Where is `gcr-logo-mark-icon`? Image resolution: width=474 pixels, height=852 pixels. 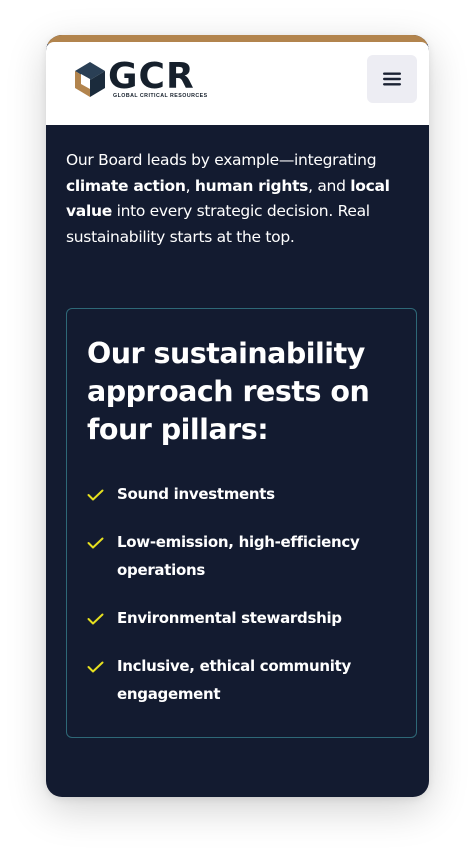
gcr-logo-mark-icon is located at coordinates (90, 79).